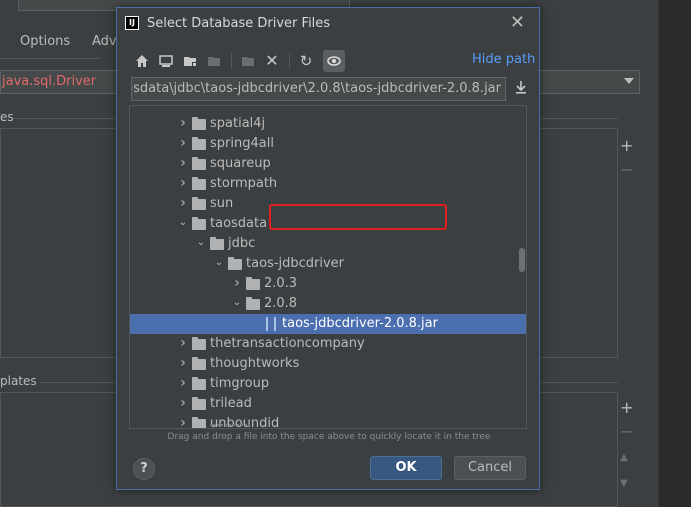  Describe the element at coordinates (517, 22) in the screenshot. I see `close-icon: ✕` at that location.